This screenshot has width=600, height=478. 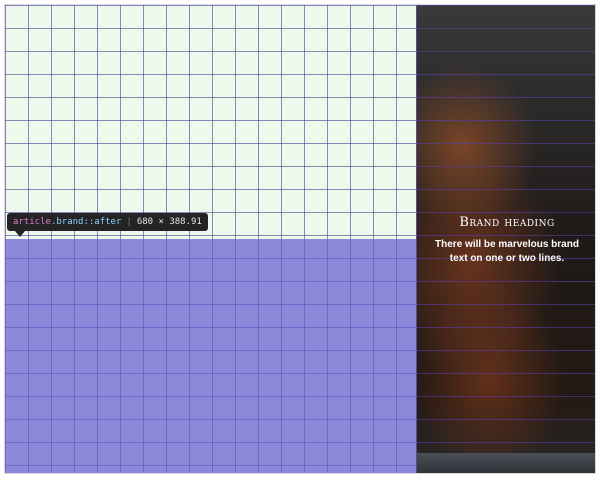 What do you see at coordinates (102, 222) in the screenshot?
I see `tooltip-selector-pseudo: ::after` at bounding box center [102, 222].